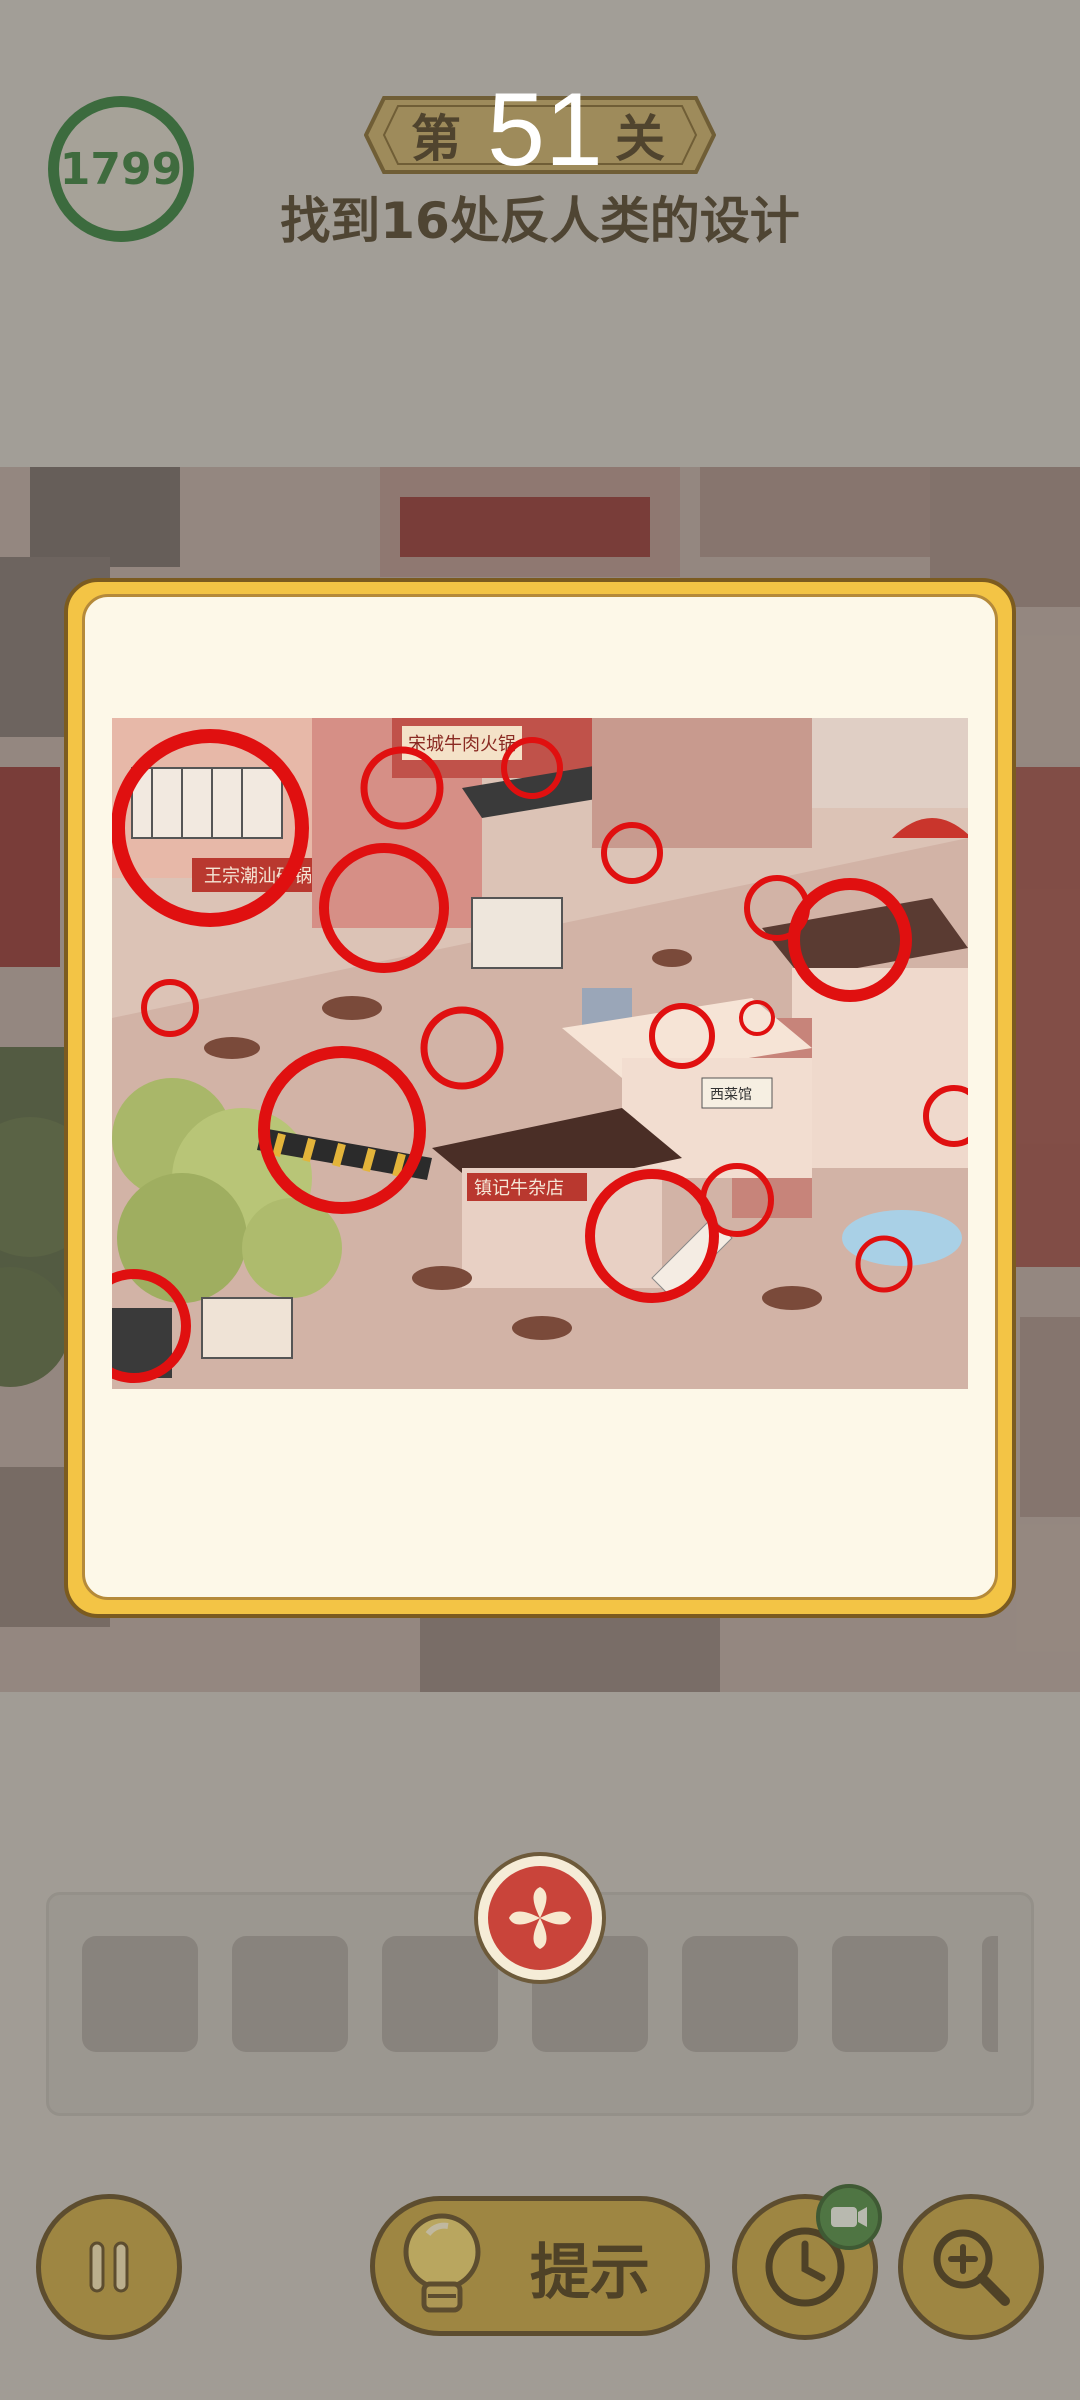  What do you see at coordinates (731, 1095) in the screenshot?
I see `sign-small: 西菜馆` at bounding box center [731, 1095].